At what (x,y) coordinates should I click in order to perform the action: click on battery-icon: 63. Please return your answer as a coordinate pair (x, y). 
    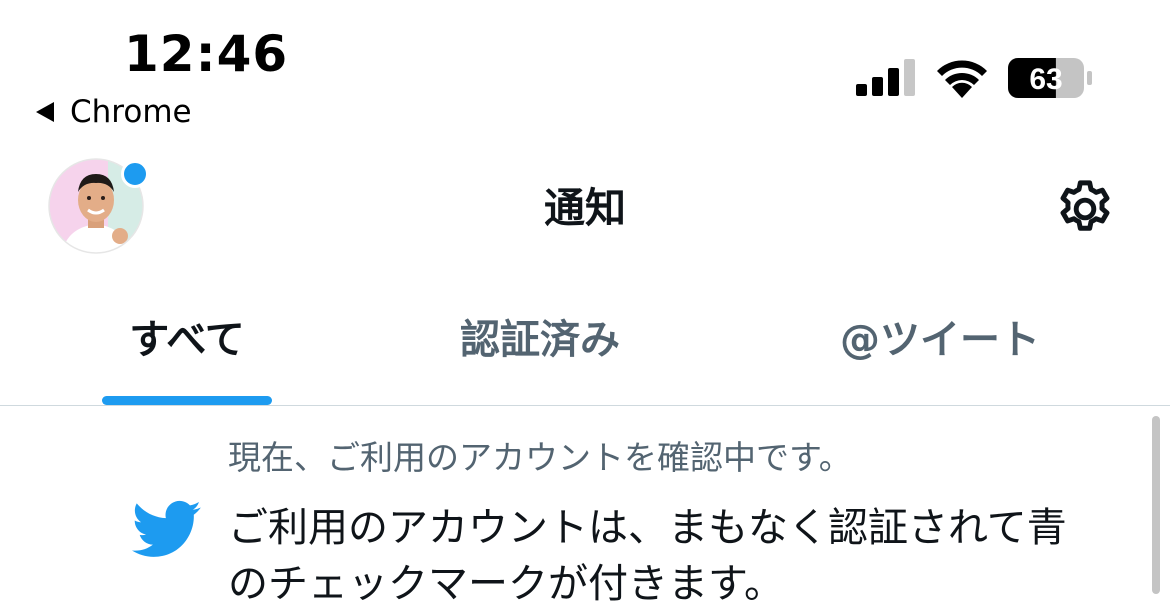
    Looking at the image, I should click on (1050, 78).